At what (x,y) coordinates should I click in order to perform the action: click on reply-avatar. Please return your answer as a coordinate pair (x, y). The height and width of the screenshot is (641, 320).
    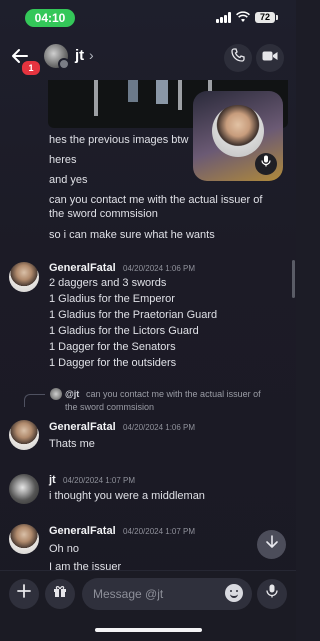
    Looking at the image, I should click on (56, 394).